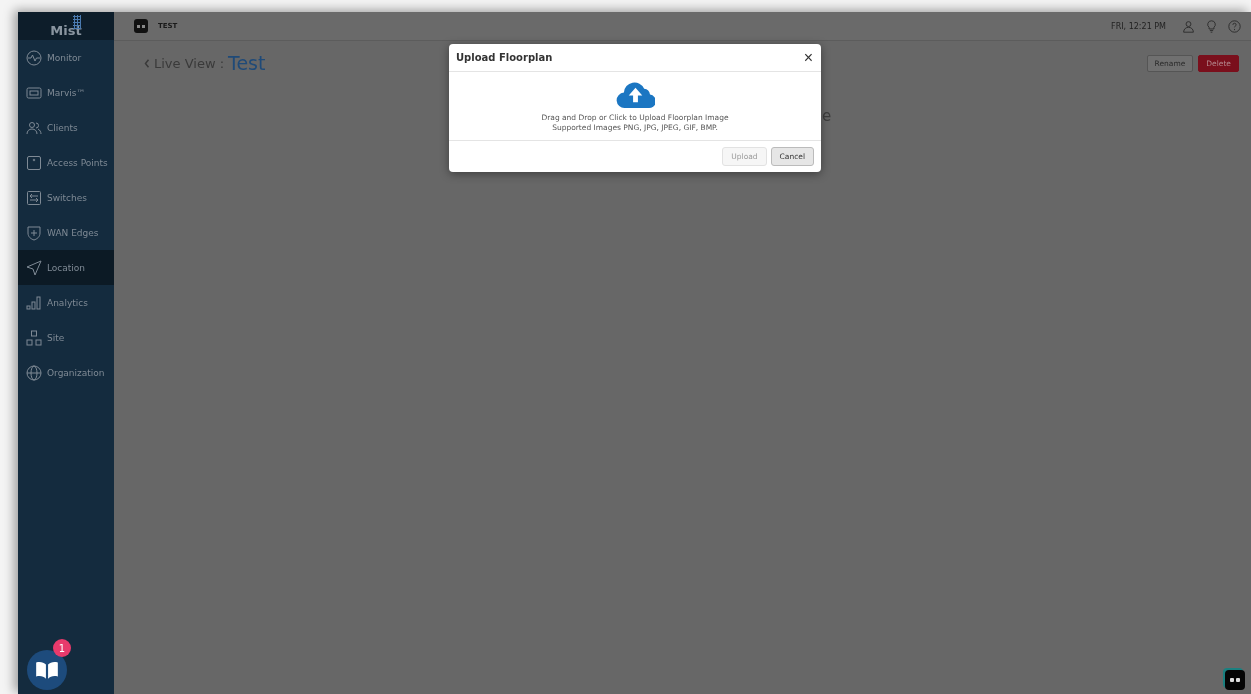 The width and height of the screenshot is (1251, 694). Describe the element at coordinates (66, 232) in the screenshot. I see `nav-item: WAN Edges` at that location.